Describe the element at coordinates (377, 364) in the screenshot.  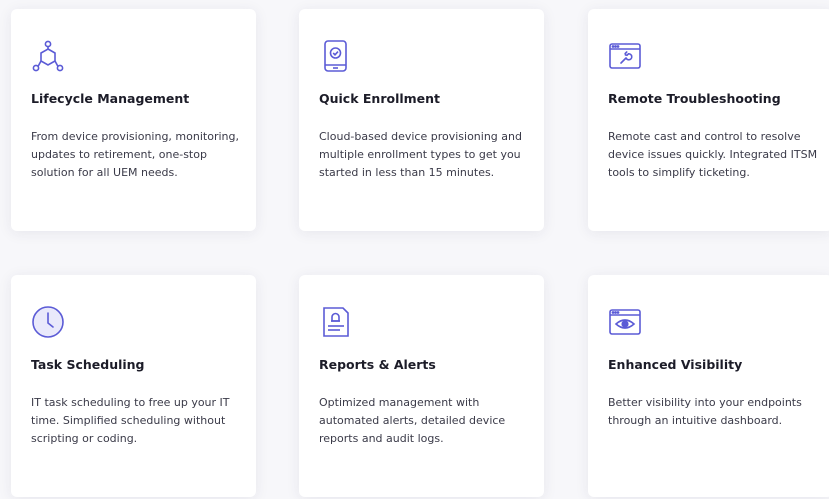
I see `card-title: Reports & Alerts` at that location.